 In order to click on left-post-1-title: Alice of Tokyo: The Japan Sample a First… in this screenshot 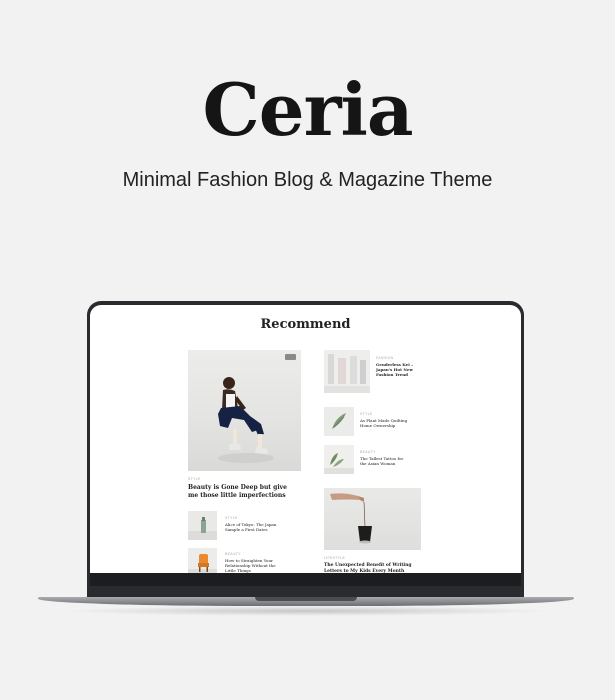, I will do `click(256, 527)`.